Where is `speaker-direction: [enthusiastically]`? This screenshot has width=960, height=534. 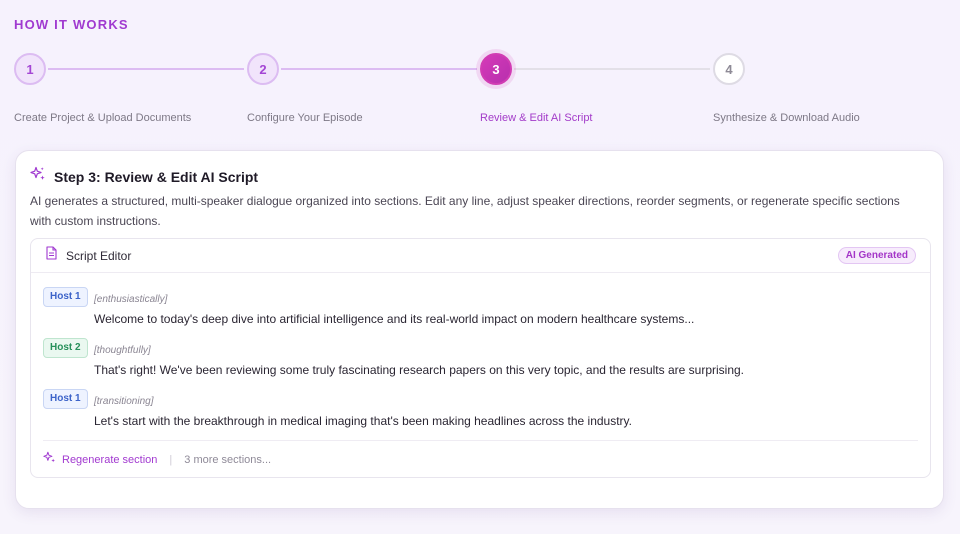
speaker-direction: [enthusiastically] is located at coordinates (130, 299).